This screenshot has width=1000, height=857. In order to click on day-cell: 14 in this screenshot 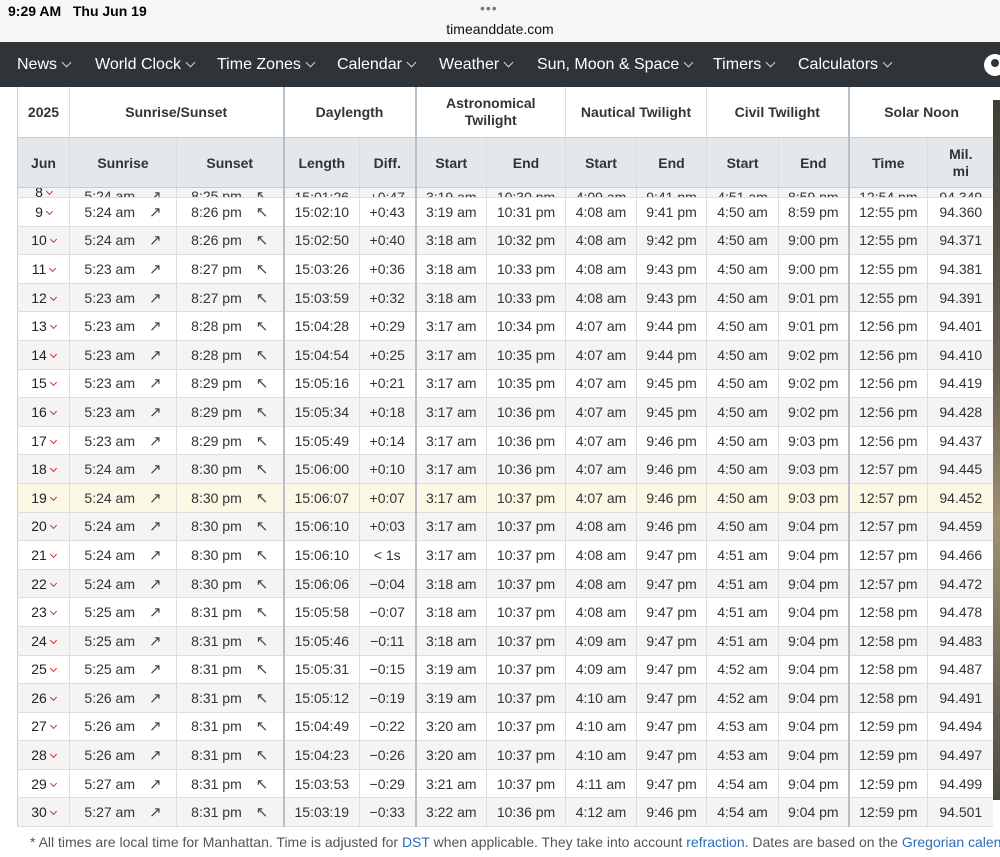, I will do `click(43, 355)`.